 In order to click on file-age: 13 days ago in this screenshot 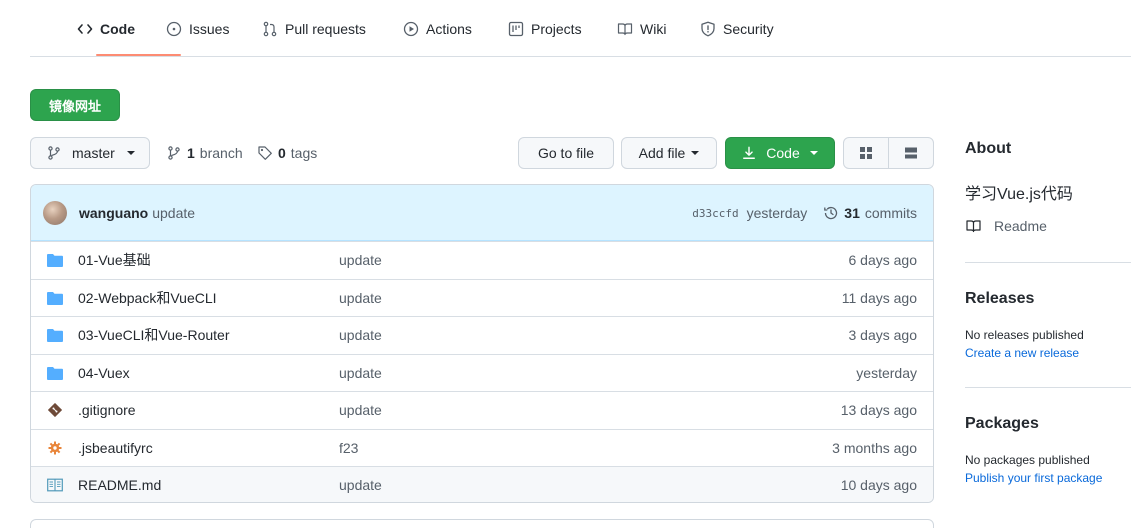, I will do `click(878, 410)`.